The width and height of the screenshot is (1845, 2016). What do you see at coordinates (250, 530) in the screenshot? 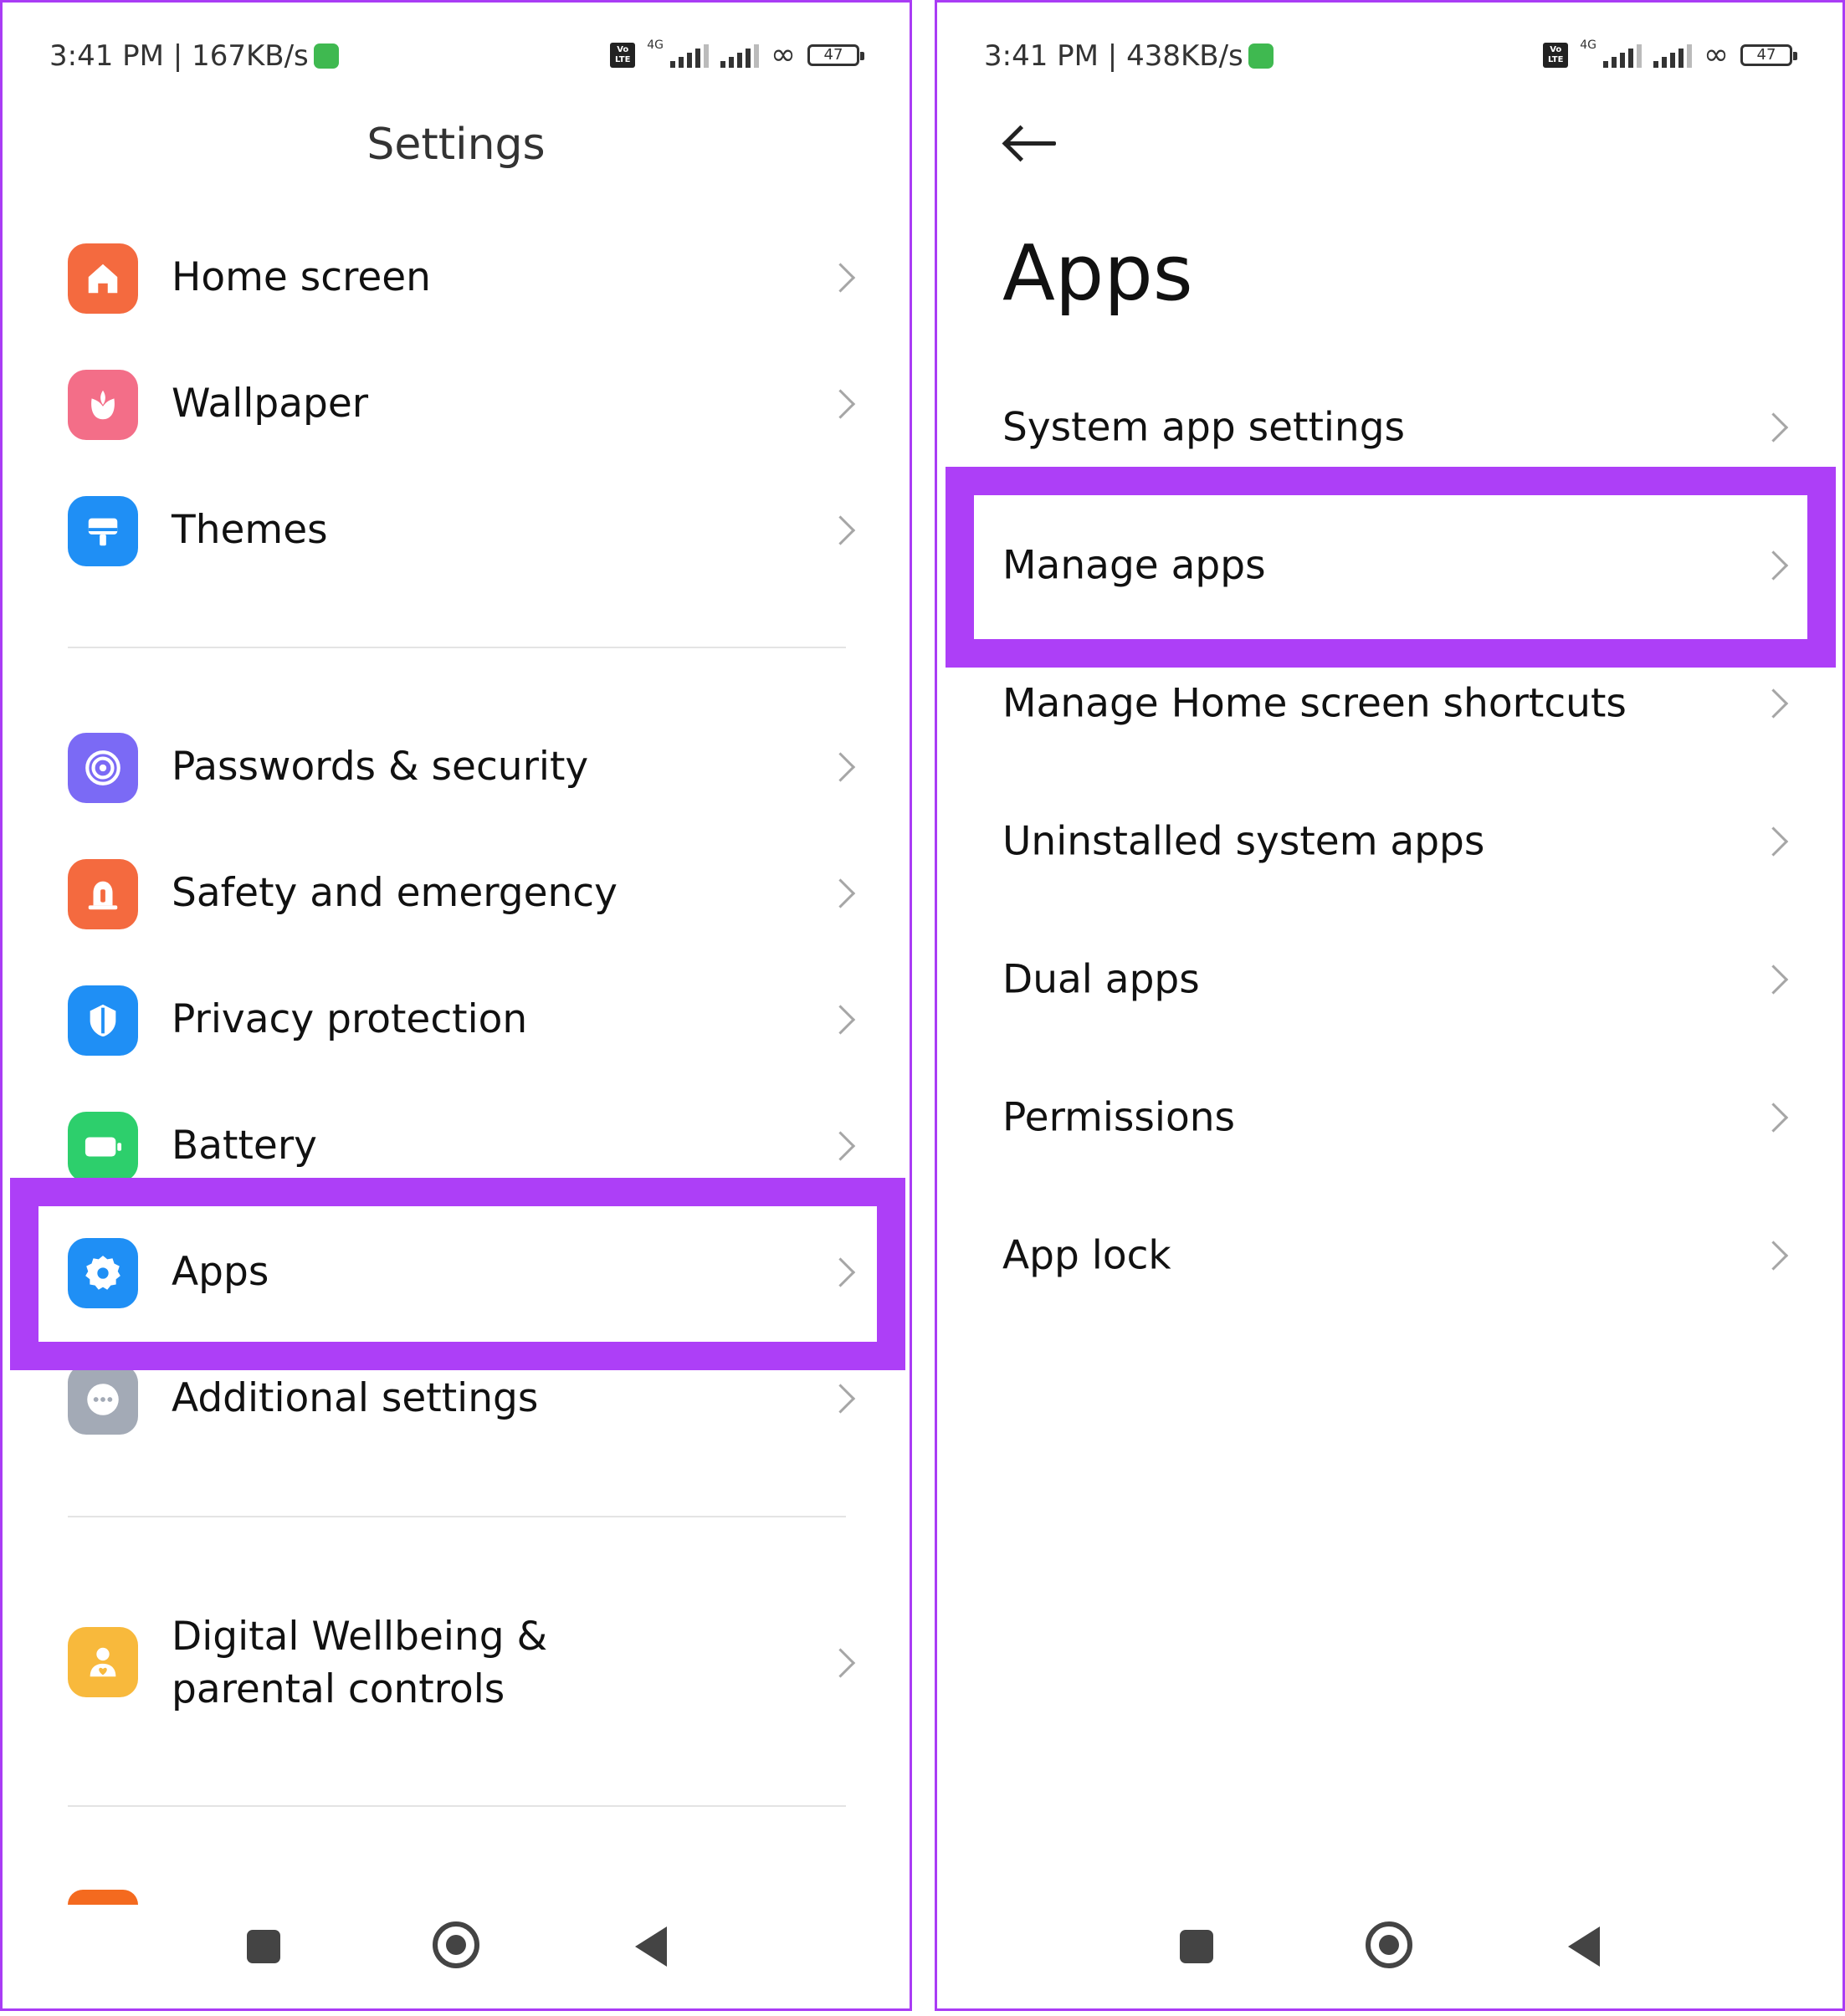
I see `settings-item-label: Themes` at bounding box center [250, 530].